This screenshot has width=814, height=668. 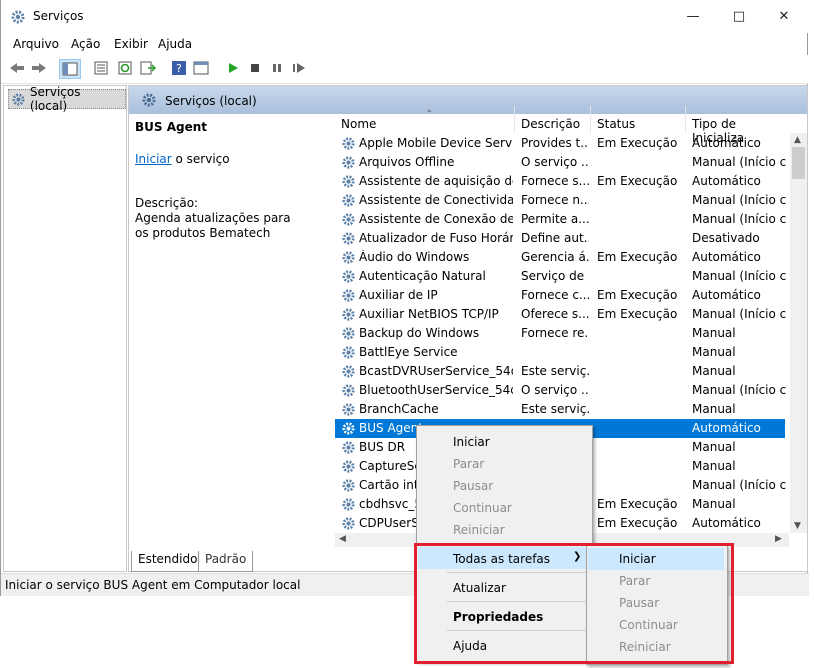 What do you see at coordinates (553, 119) in the screenshot?
I see `column-header-description: Descrição` at bounding box center [553, 119].